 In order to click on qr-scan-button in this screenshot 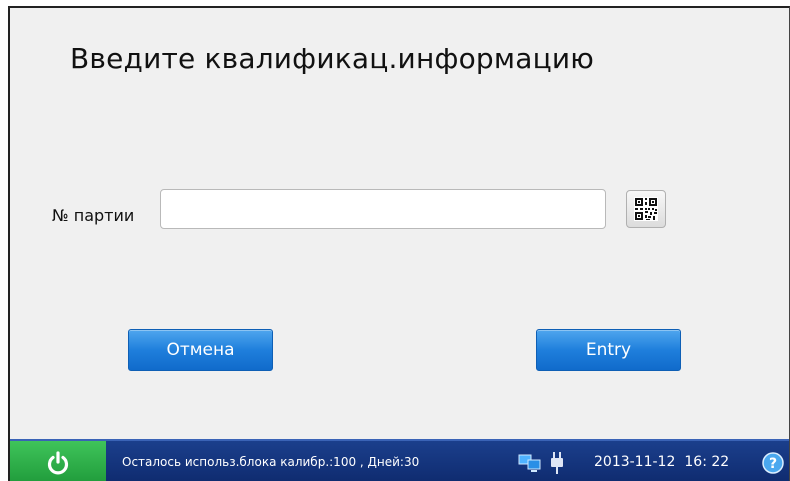, I will do `click(646, 209)`.